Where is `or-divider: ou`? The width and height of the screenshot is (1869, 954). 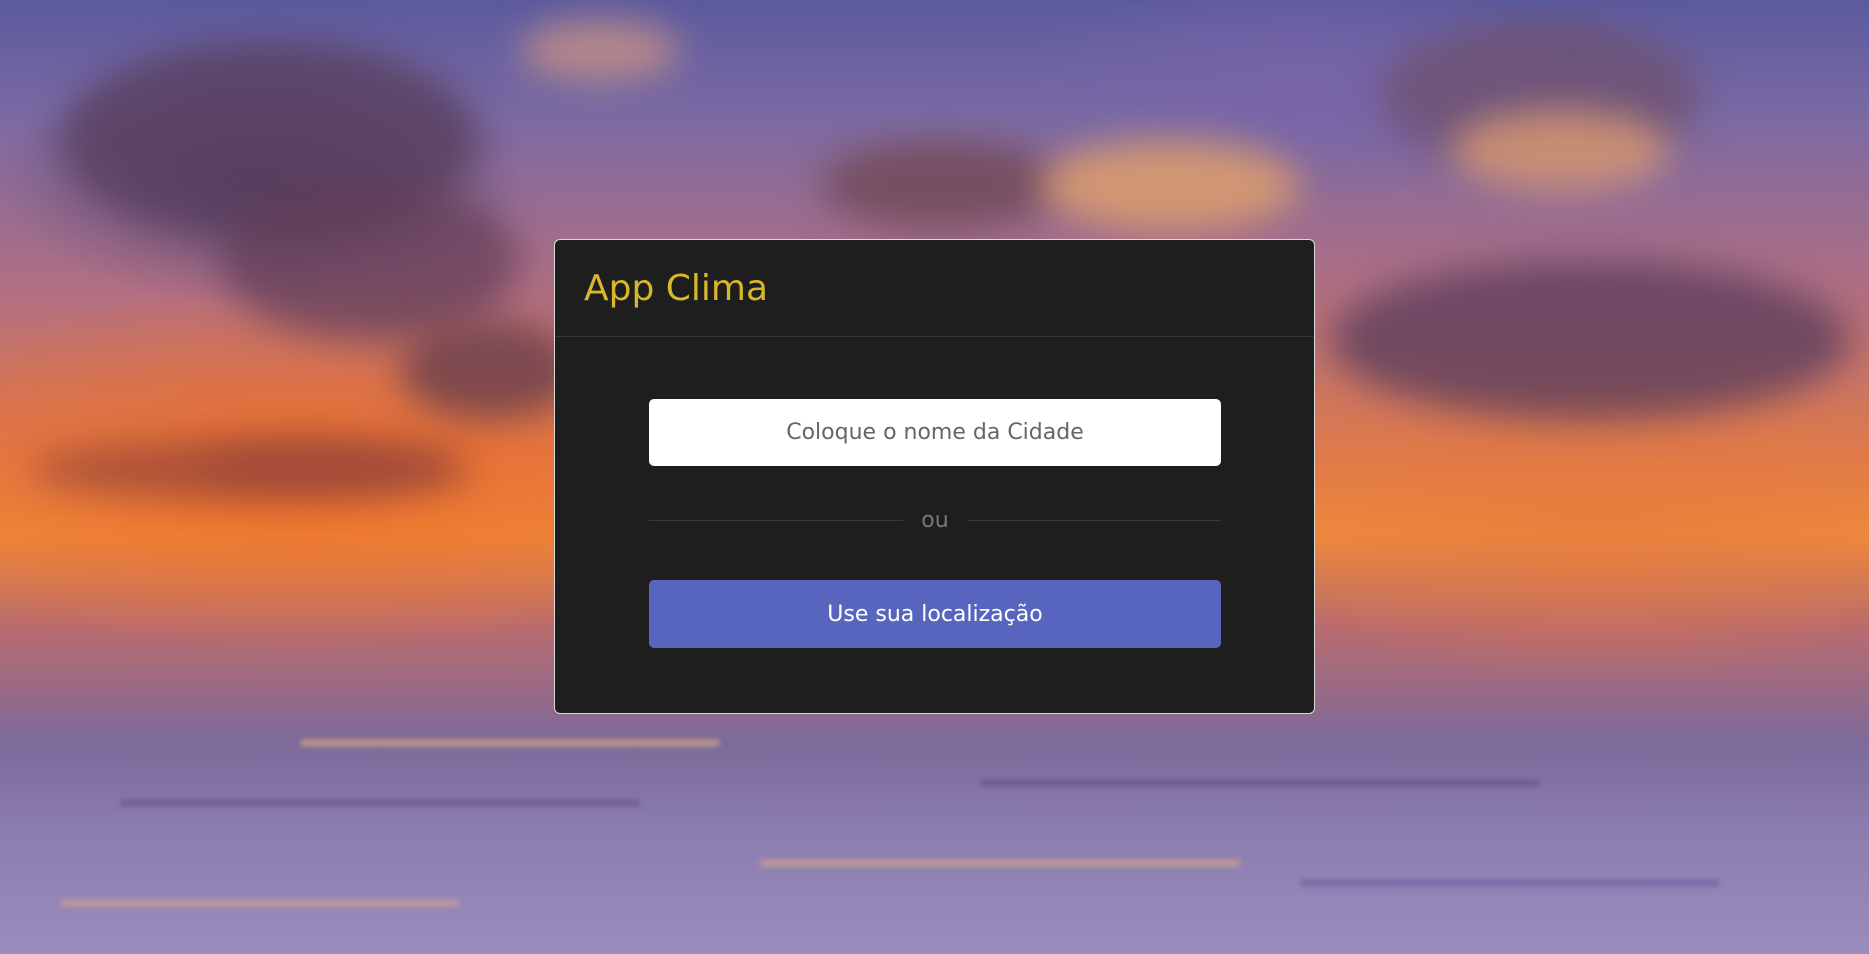
or-divider: ou is located at coordinates (935, 520).